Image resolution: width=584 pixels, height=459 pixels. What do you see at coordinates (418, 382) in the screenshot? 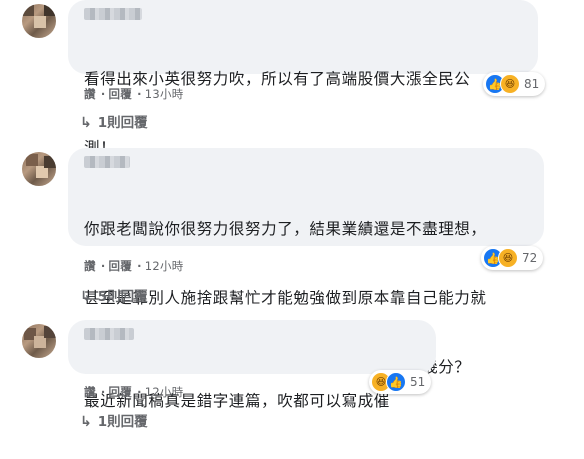
I see `reaction-count: 51` at bounding box center [418, 382].